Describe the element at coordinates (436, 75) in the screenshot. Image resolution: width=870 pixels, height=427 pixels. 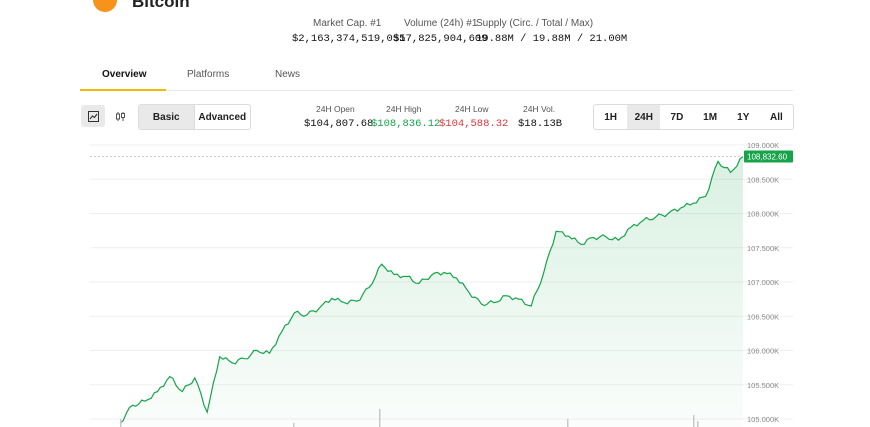
I see `tab-bar: Overview Platforms News` at that location.